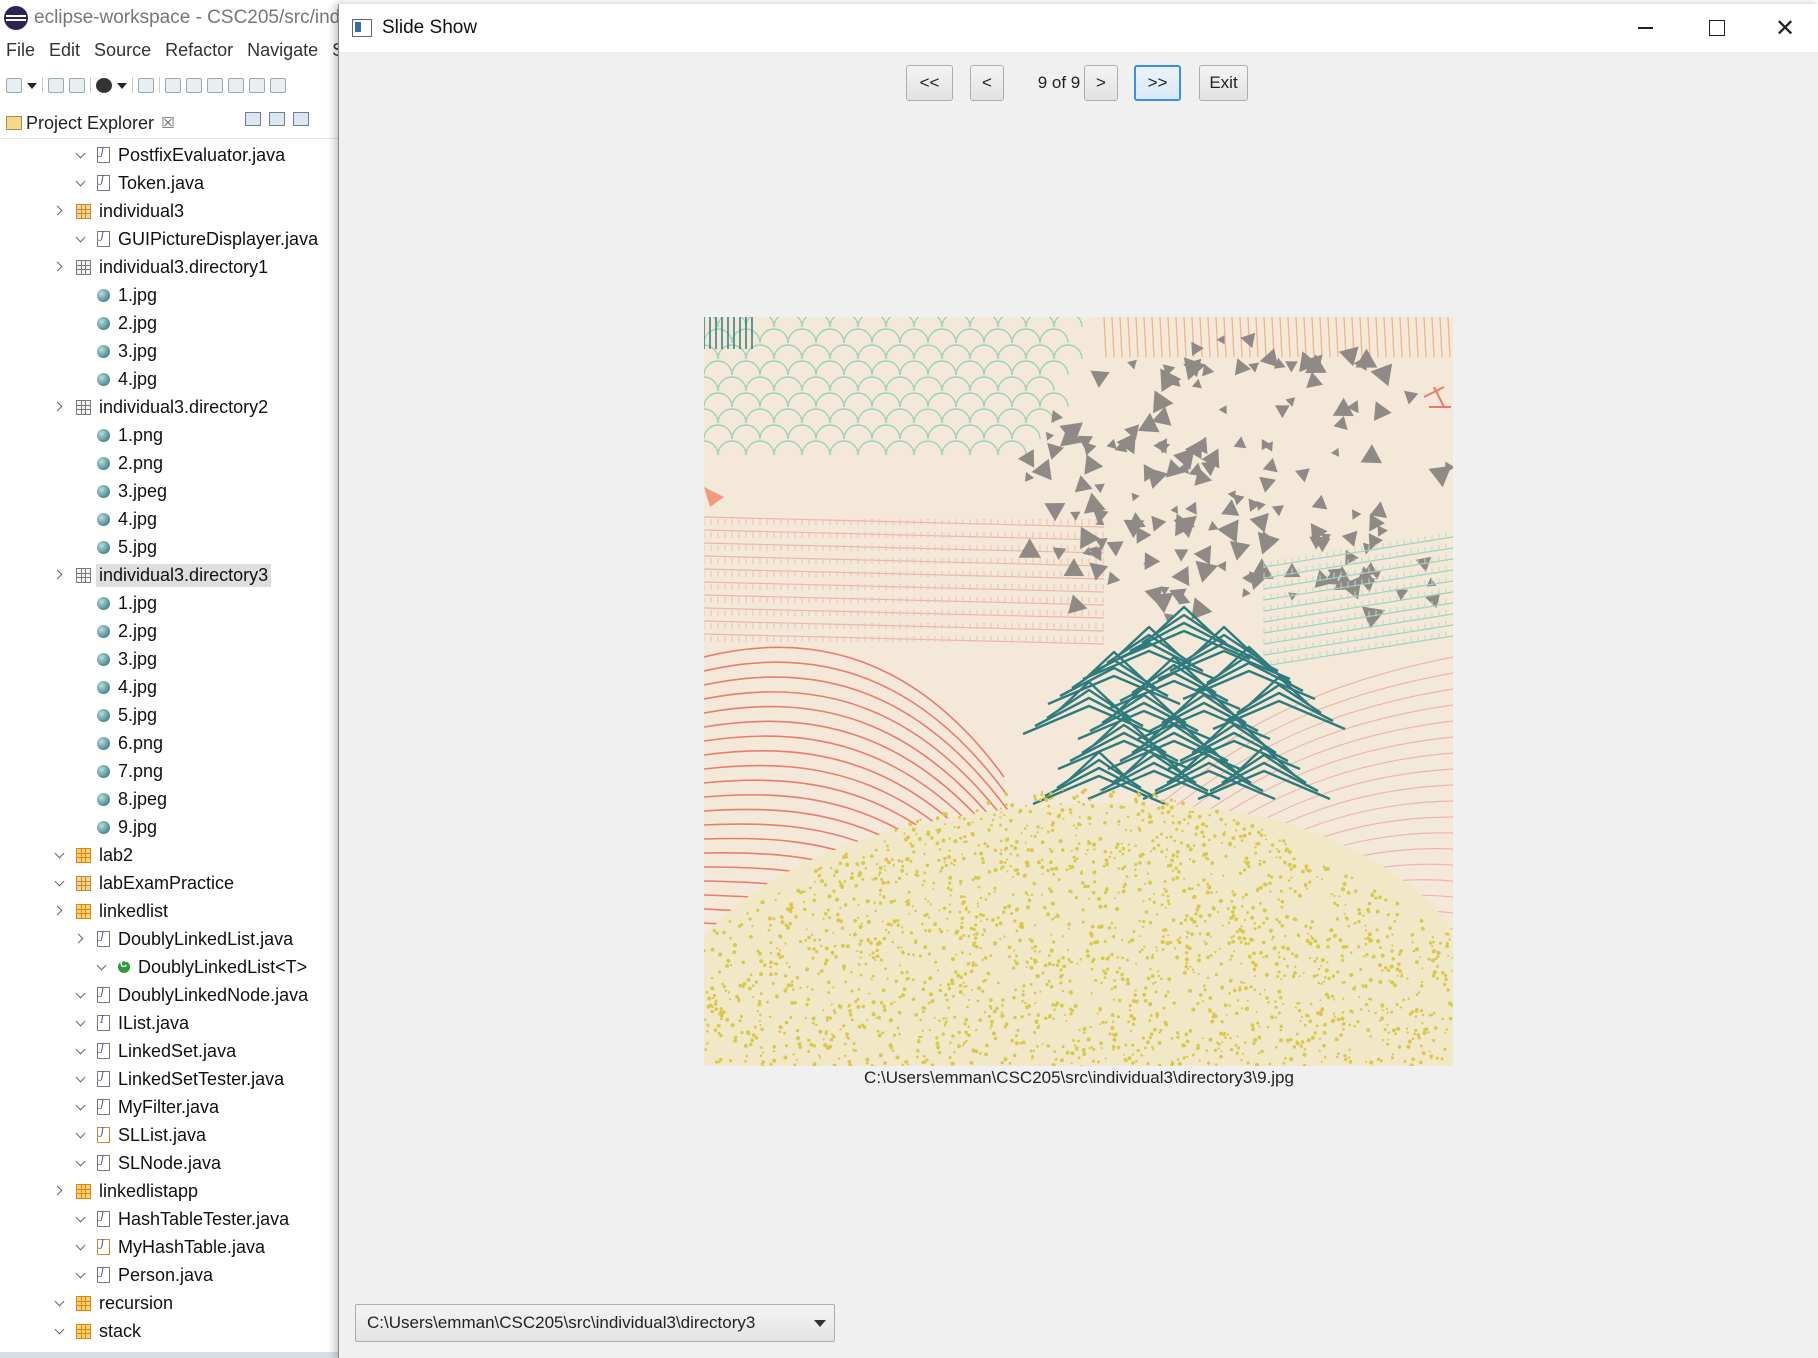  Describe the element at coordinates (104, 85) in the screenshot. I see `run-config-icon` at that location.